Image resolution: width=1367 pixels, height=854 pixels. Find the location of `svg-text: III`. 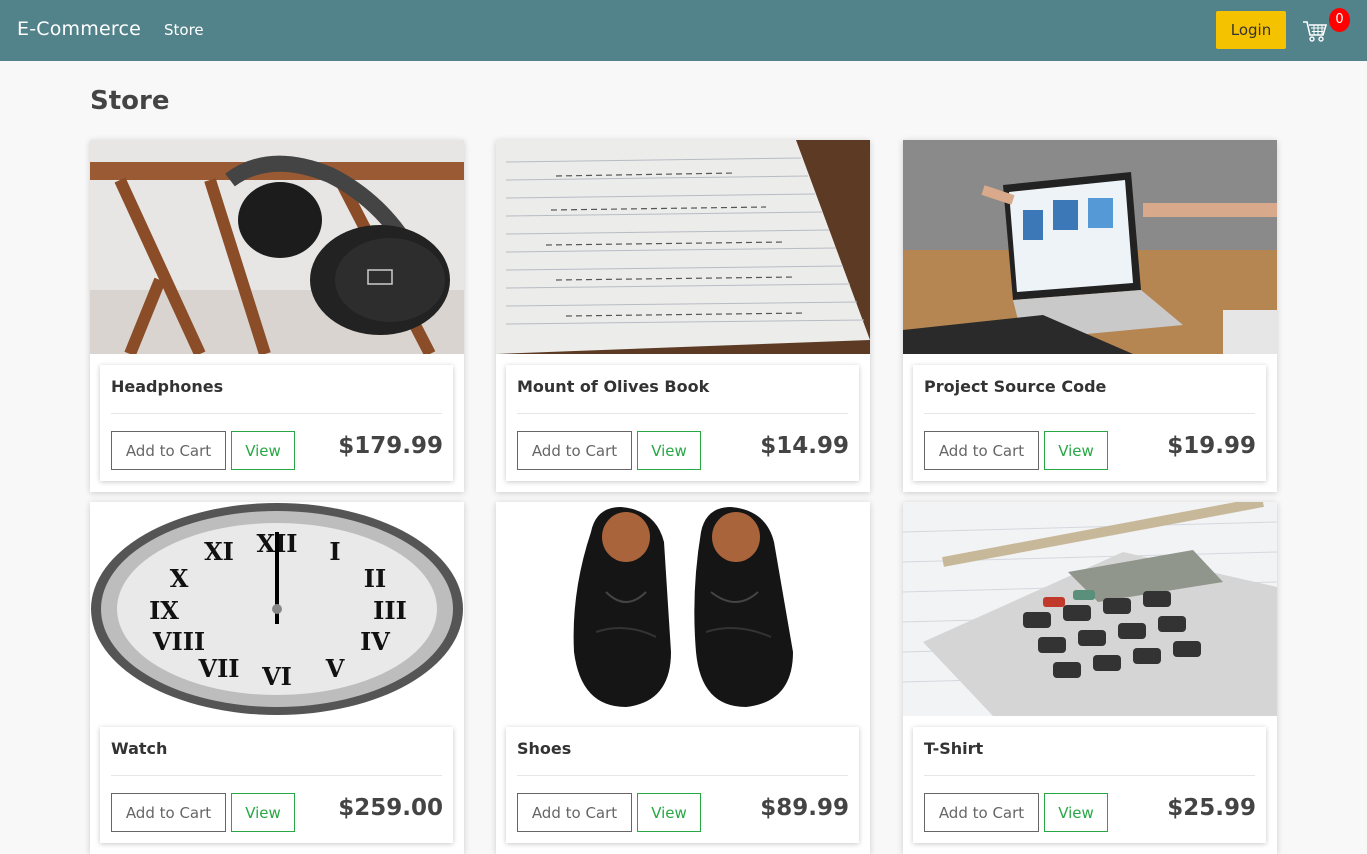

svg-text: III is located at coordinates (390, 610).